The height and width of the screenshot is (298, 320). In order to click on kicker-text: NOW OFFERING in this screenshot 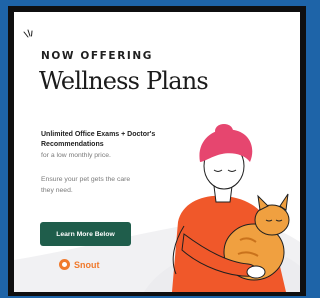, I will do `click(97, 56)`.